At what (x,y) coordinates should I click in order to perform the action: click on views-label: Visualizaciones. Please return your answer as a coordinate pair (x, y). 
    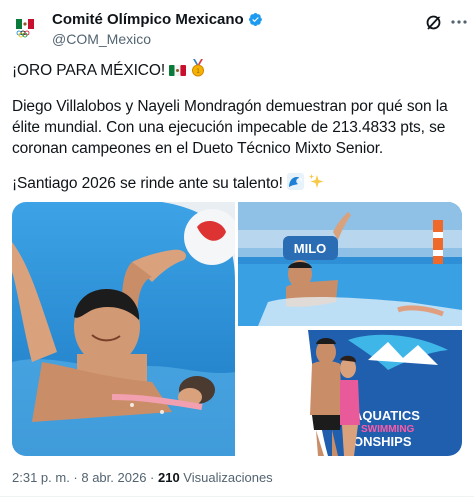
    Looking at the image, I should click on (226, 477).